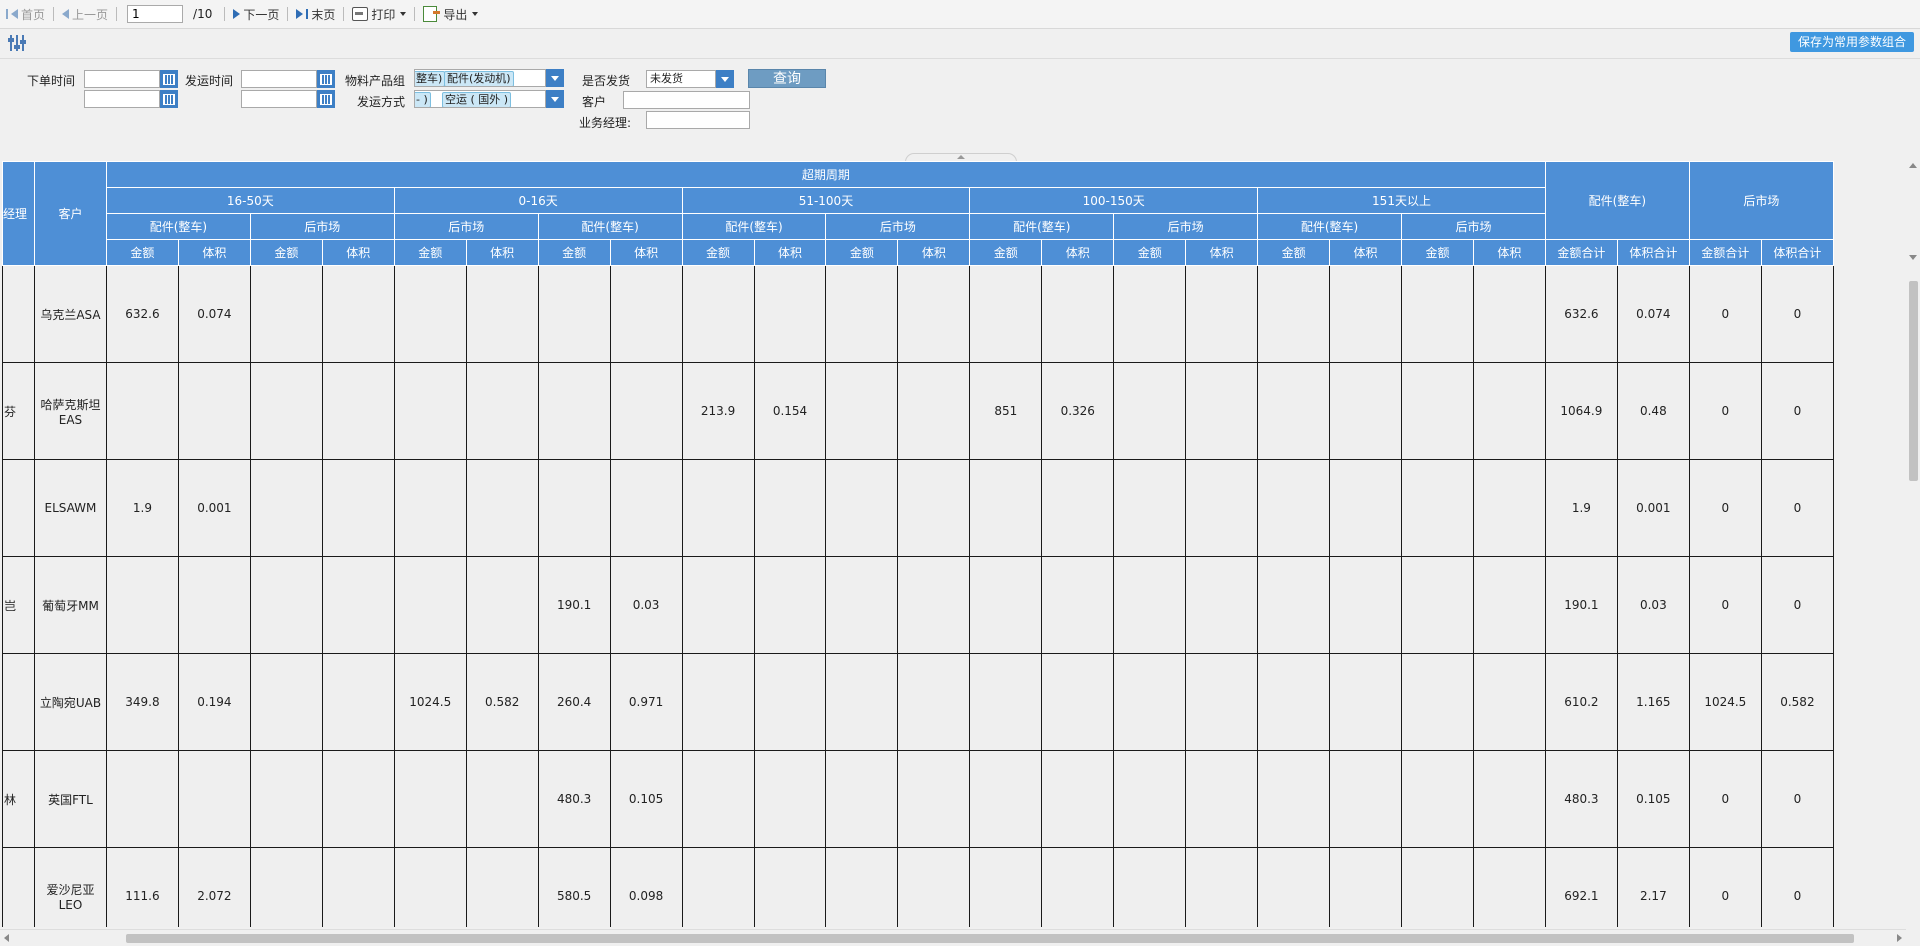 This screenshot has width=1920, height=946. I want to click on manager-cell, so click(18, 314).